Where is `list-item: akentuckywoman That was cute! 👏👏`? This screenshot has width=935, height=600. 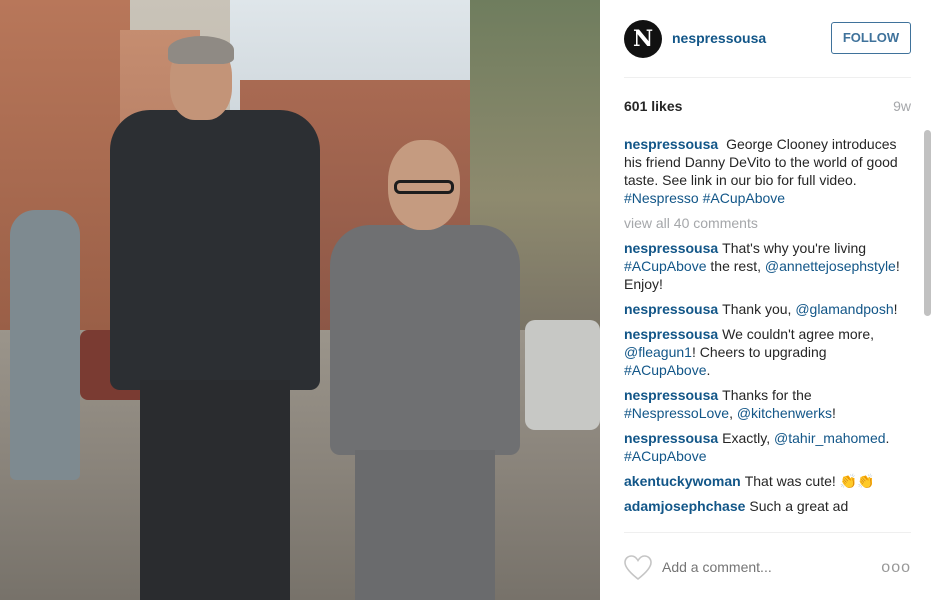
list-item: akentuckywoman That was cute! 👏👏 is located at coordinates (769, 481).